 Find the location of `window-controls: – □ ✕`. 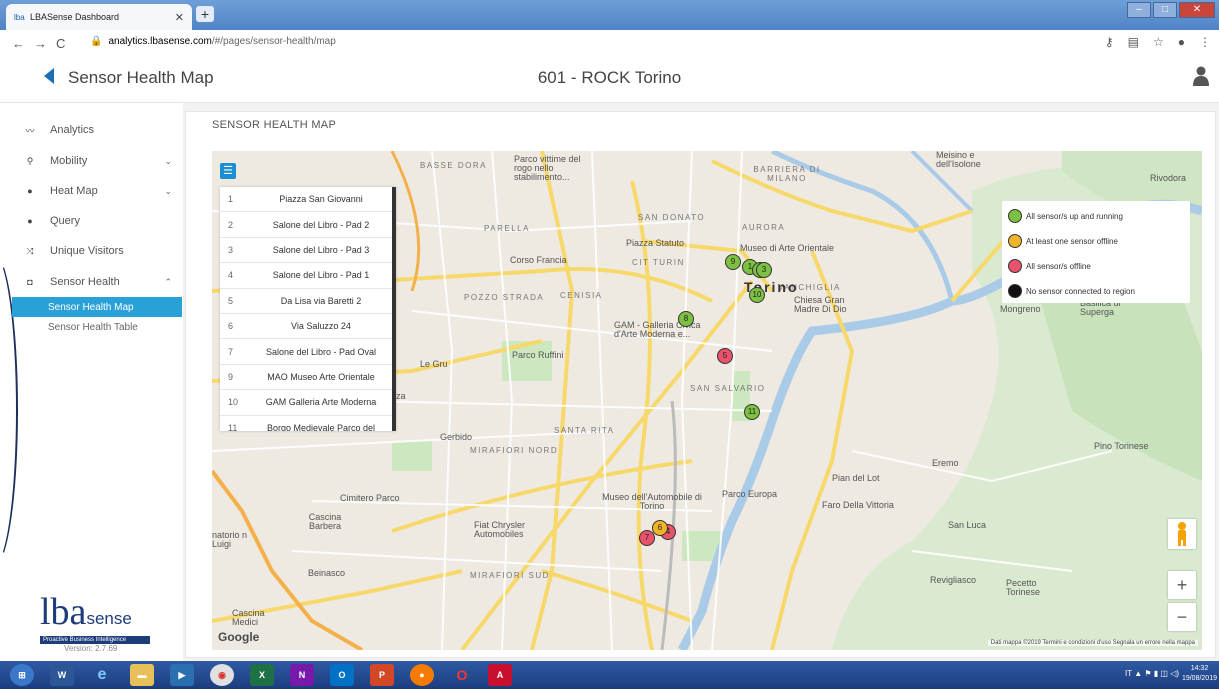

window-controls: – □ ✕ is located at coordinates (1170, 10).